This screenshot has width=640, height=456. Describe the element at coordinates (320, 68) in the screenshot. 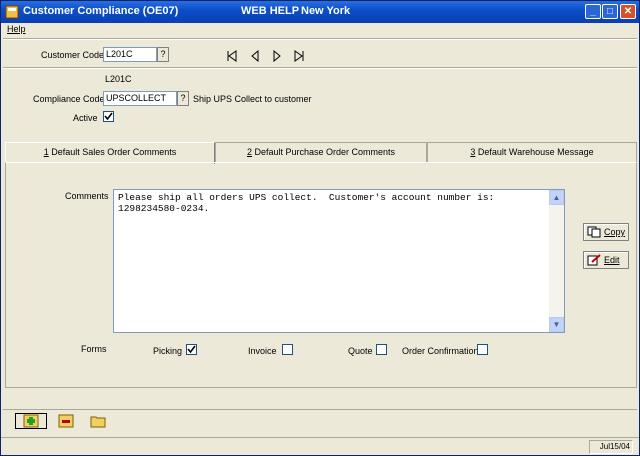

I see `header-separator` at that location.